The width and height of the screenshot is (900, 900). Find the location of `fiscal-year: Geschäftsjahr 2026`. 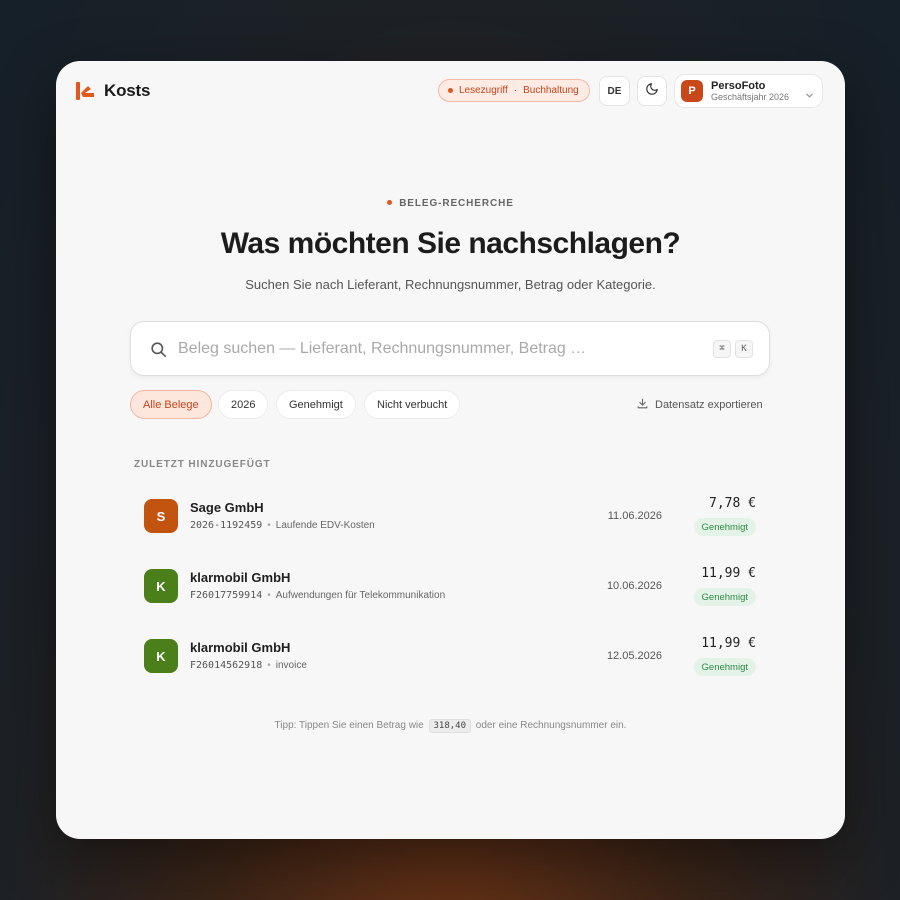

fiscal-year: Geschäftsjahr 2026 is located at coordinates (750, 97).